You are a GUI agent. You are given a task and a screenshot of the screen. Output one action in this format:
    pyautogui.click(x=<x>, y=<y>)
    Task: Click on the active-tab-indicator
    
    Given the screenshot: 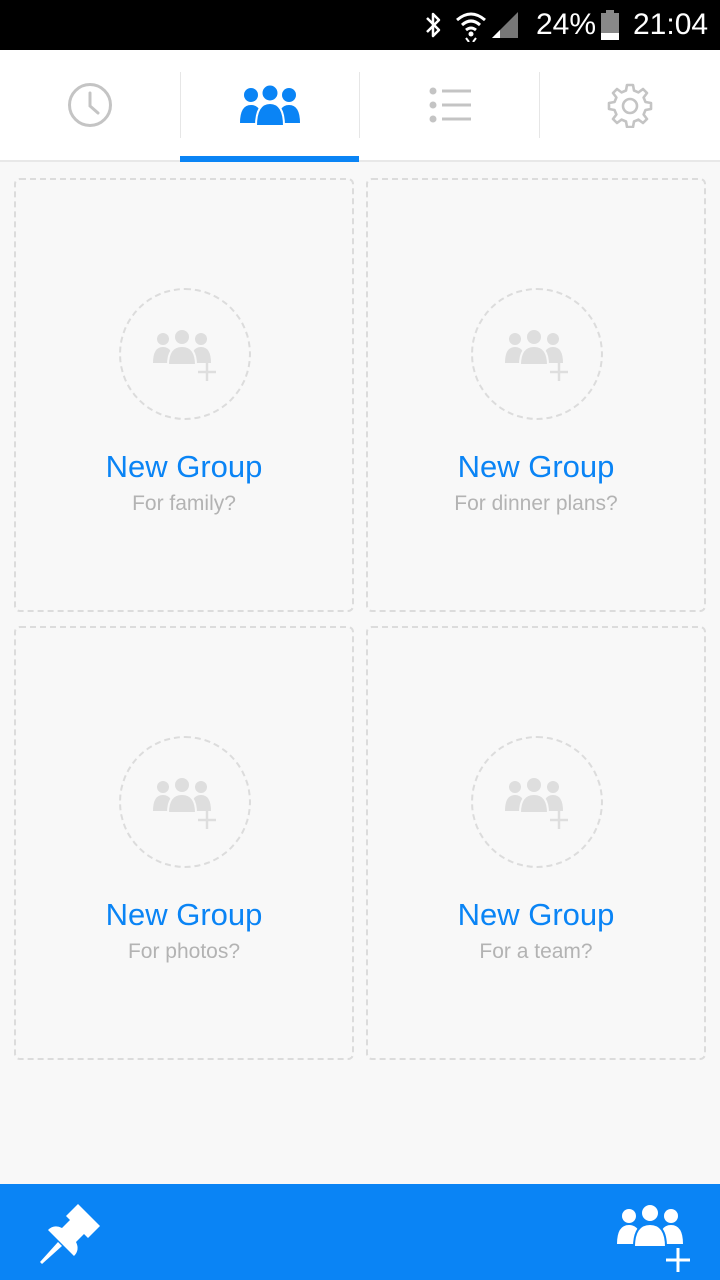 What is the action you would take?
    pyautogui.click(x=269, y=159)
    